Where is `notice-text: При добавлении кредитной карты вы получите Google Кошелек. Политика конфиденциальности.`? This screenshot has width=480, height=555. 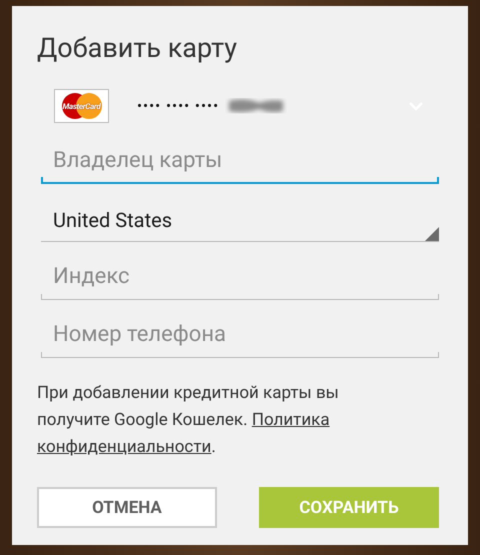
notice-text: При добавлении кредитной карты вы получите Google Кошелек. Политика конфиденциальности. is located at coordinates (188, 420).